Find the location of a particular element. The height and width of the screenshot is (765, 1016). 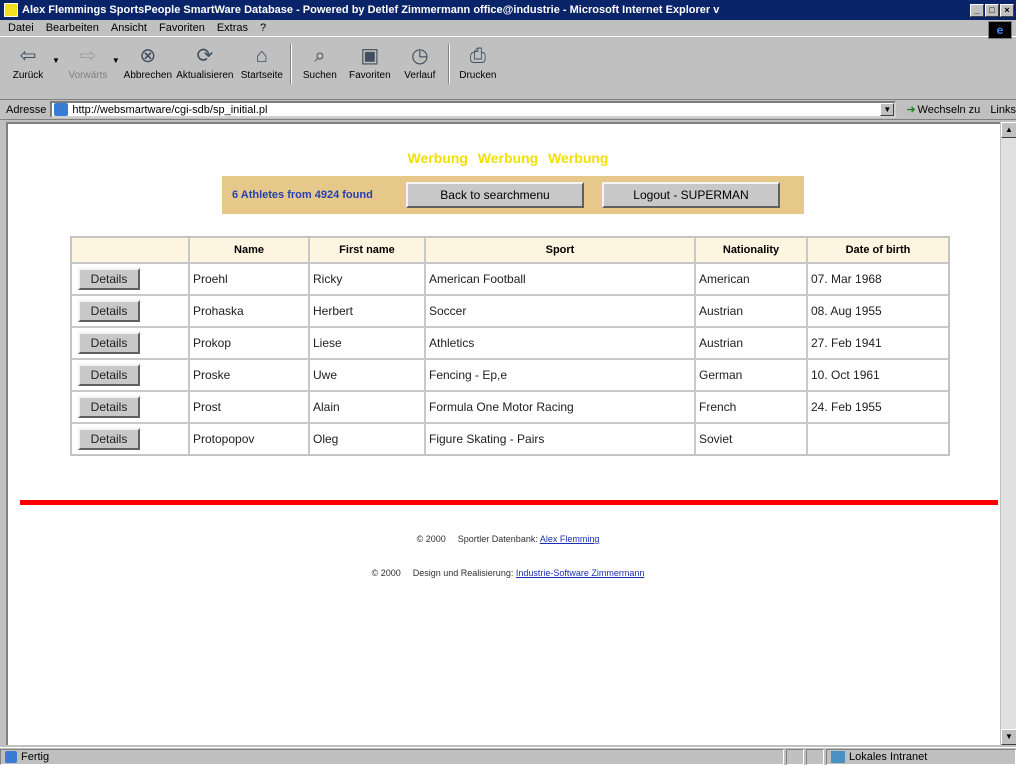

name-cell: Proehl is located at coordinates (249, 279).